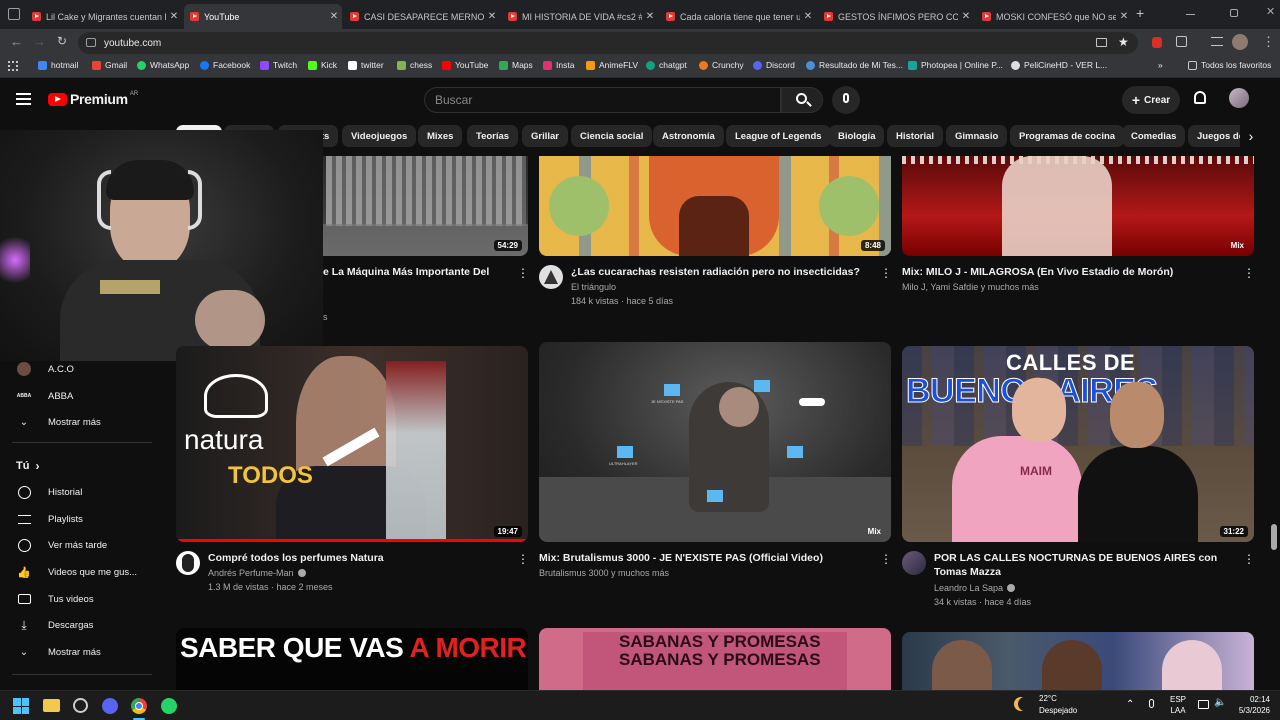  Describe the element at coordinates (54, 625) in the screenshot. I see `sidebar-item-descargas: ⤓ Descargas` at that location.